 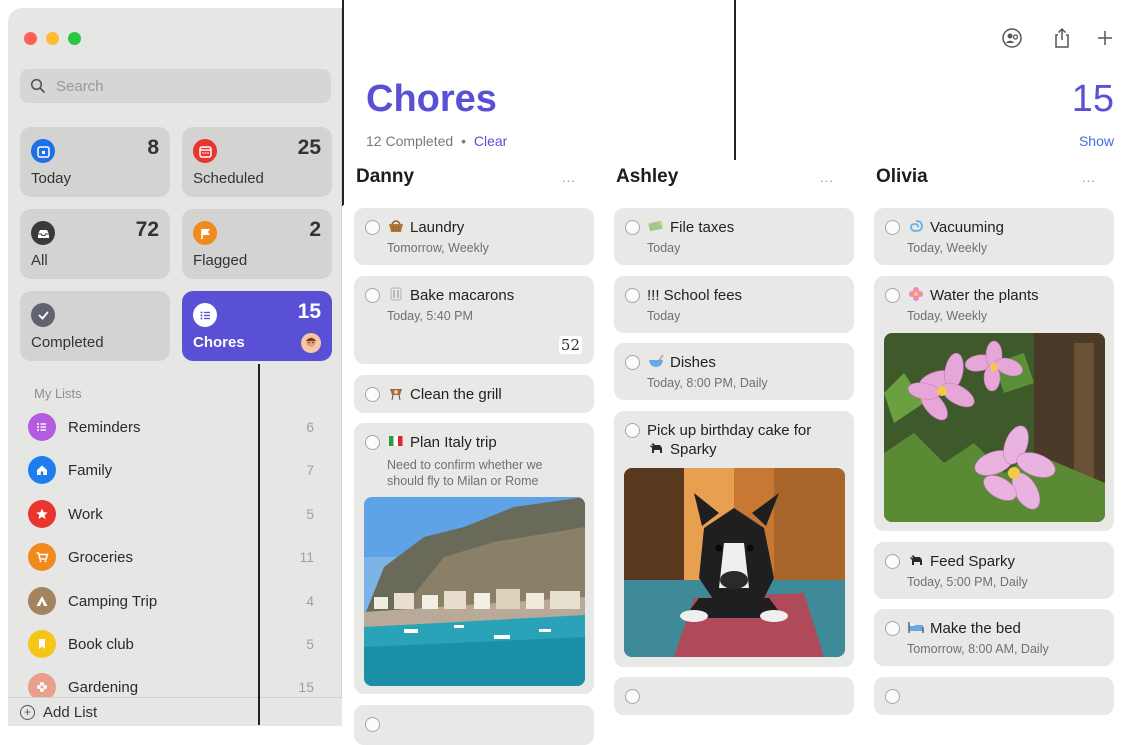 What do you see at coordinates (205, 233) in the screenshot?
I see `flag-icon` at bounding box center [205, 233].